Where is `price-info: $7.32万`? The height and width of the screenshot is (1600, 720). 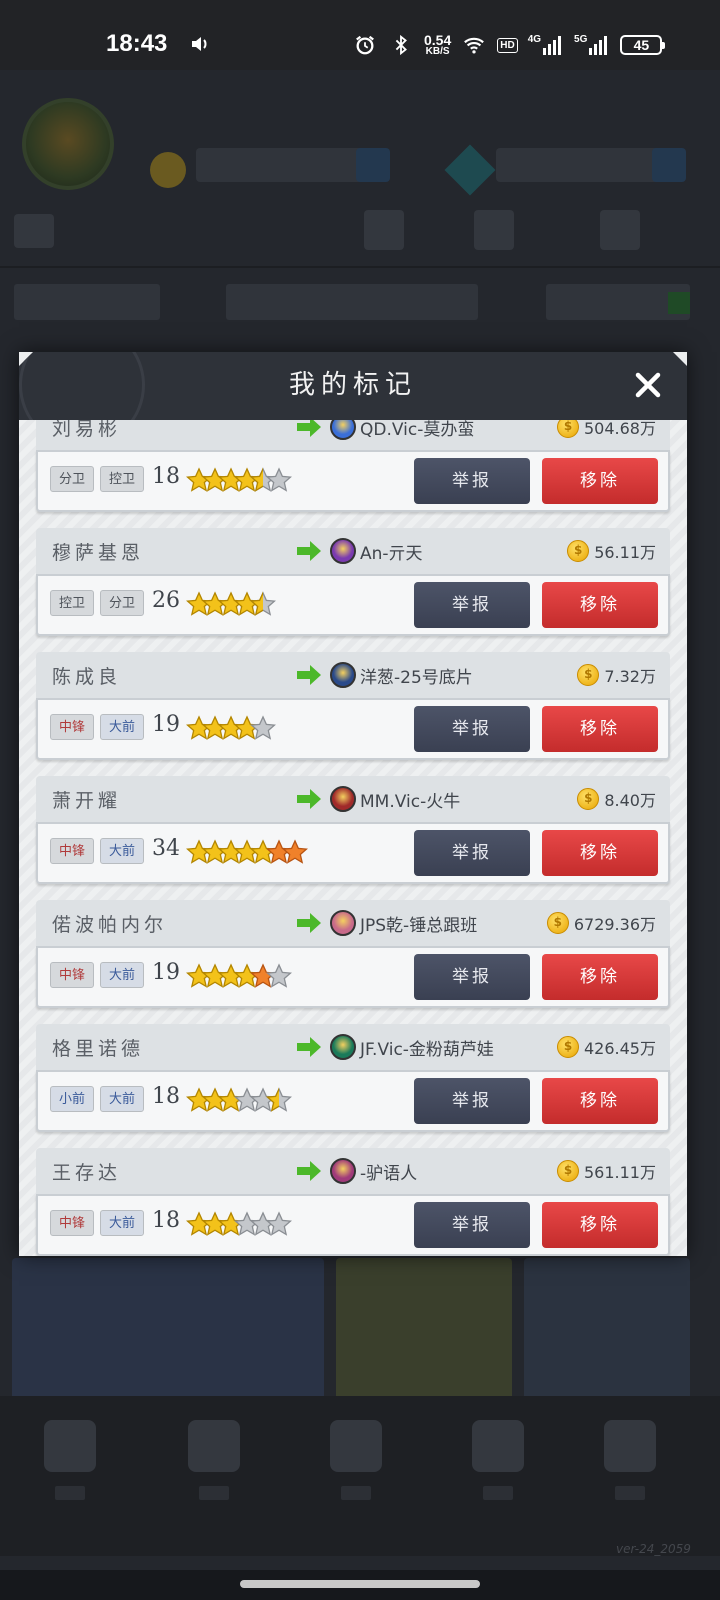 price-info: $7.32万 is located at coordinates (616, 675).